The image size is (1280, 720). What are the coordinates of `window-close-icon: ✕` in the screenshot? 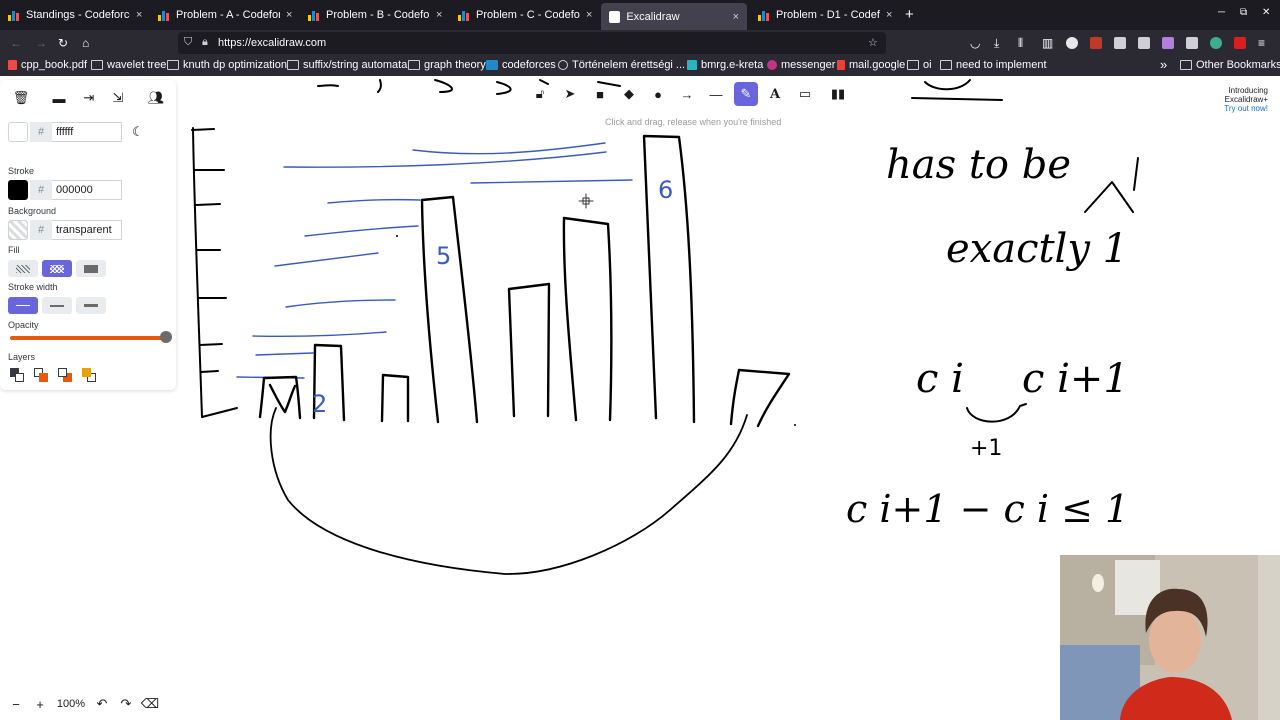 It's located at (1266, 12).